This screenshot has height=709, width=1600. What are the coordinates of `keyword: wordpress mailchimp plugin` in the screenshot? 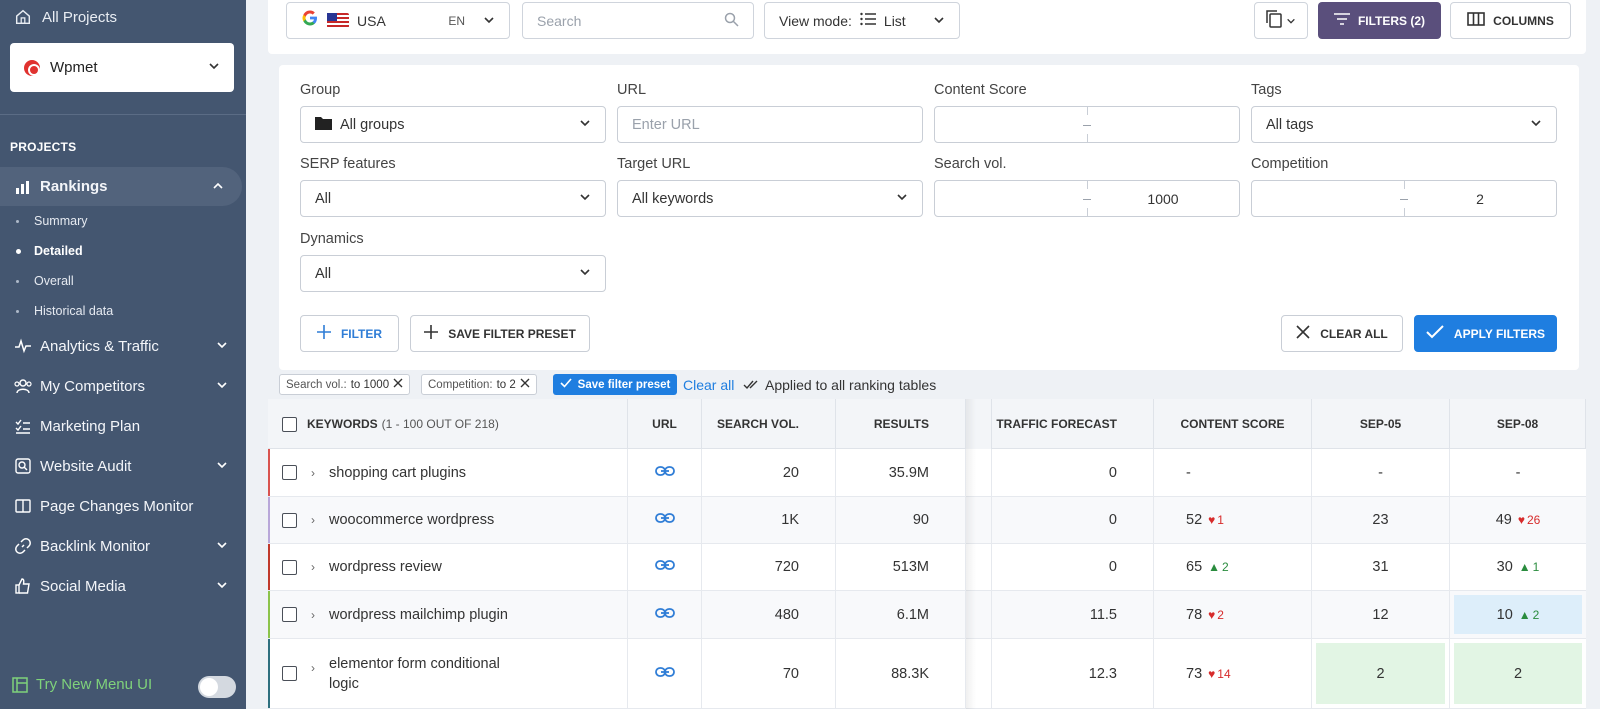 It's located at (418, 615).